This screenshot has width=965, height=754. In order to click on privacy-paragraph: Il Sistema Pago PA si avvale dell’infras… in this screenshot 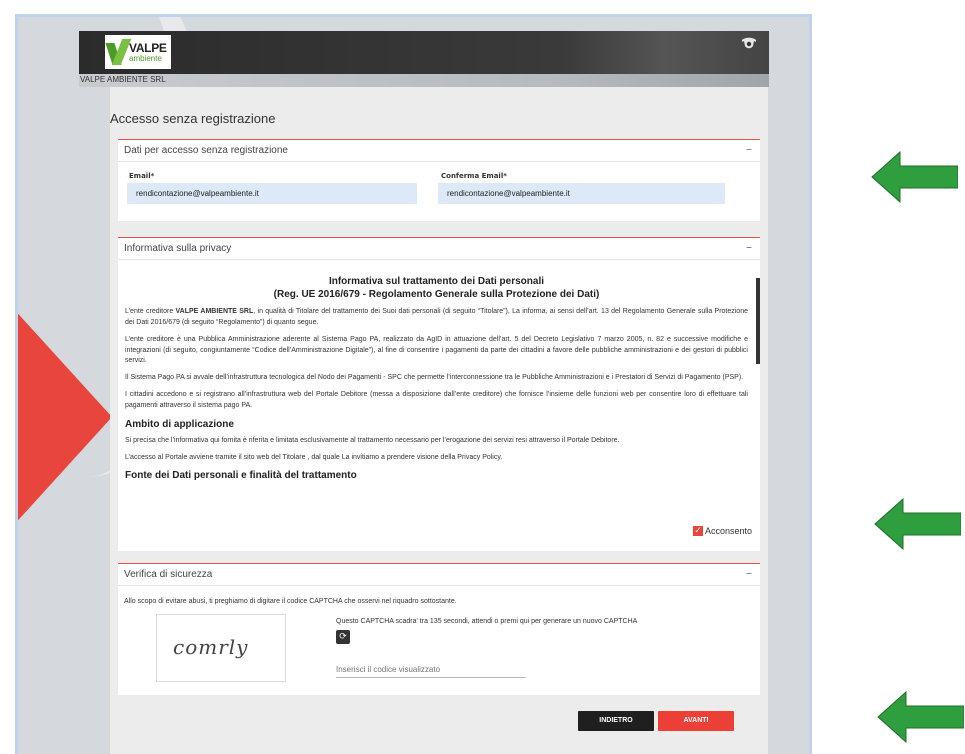, I will do `click(434, 378)`.